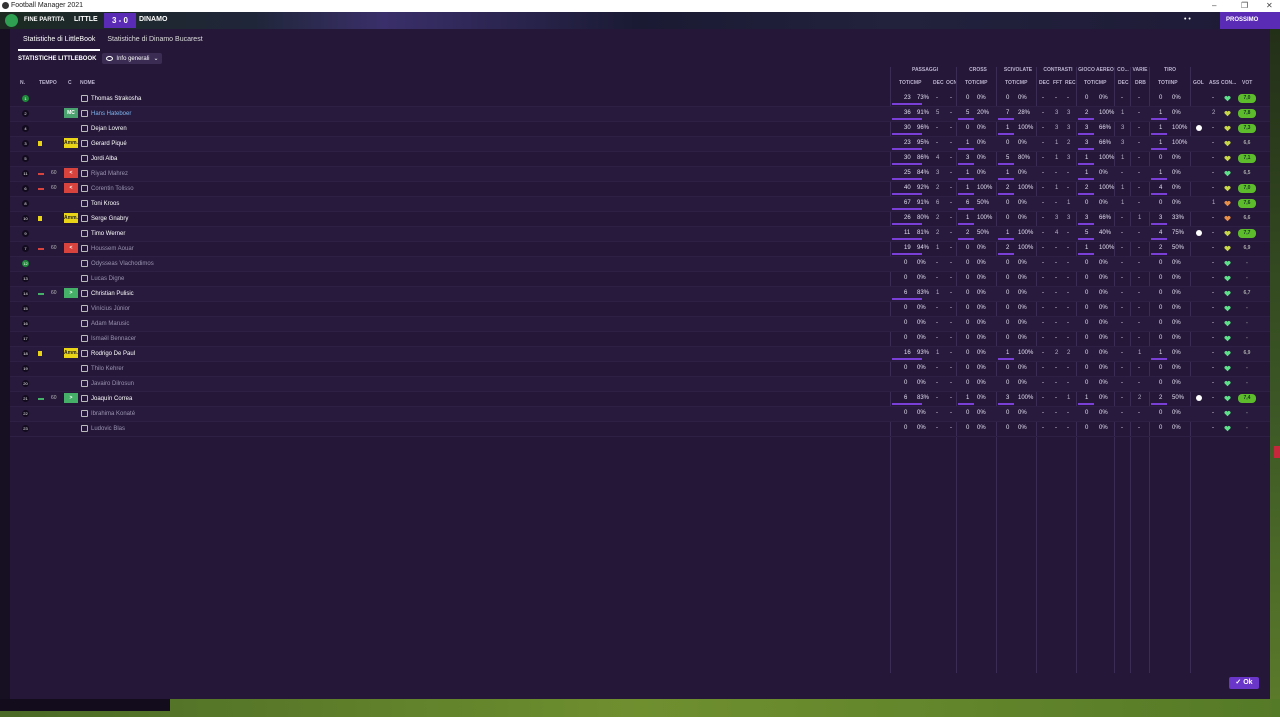 The width and height of the screenshot is (1280, 717). Describe the element at coordinates (1140, 70) in the screenshot. I see `group-header-misc: VARIE` at that location.